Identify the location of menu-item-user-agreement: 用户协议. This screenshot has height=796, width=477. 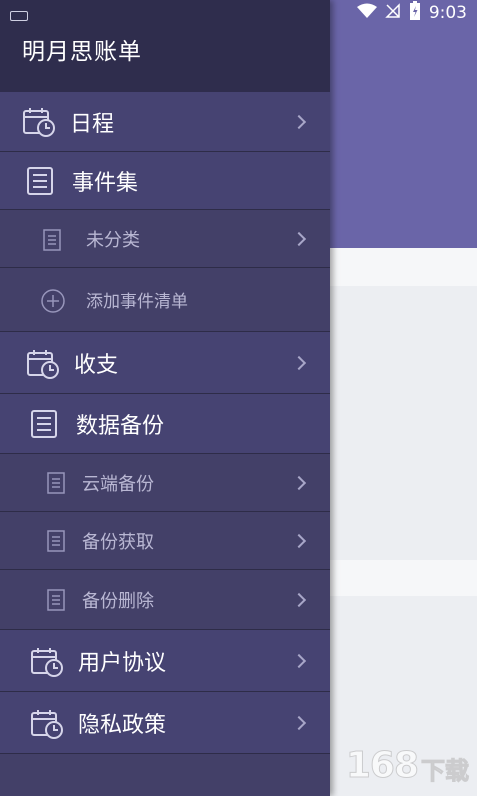
(165, 661).